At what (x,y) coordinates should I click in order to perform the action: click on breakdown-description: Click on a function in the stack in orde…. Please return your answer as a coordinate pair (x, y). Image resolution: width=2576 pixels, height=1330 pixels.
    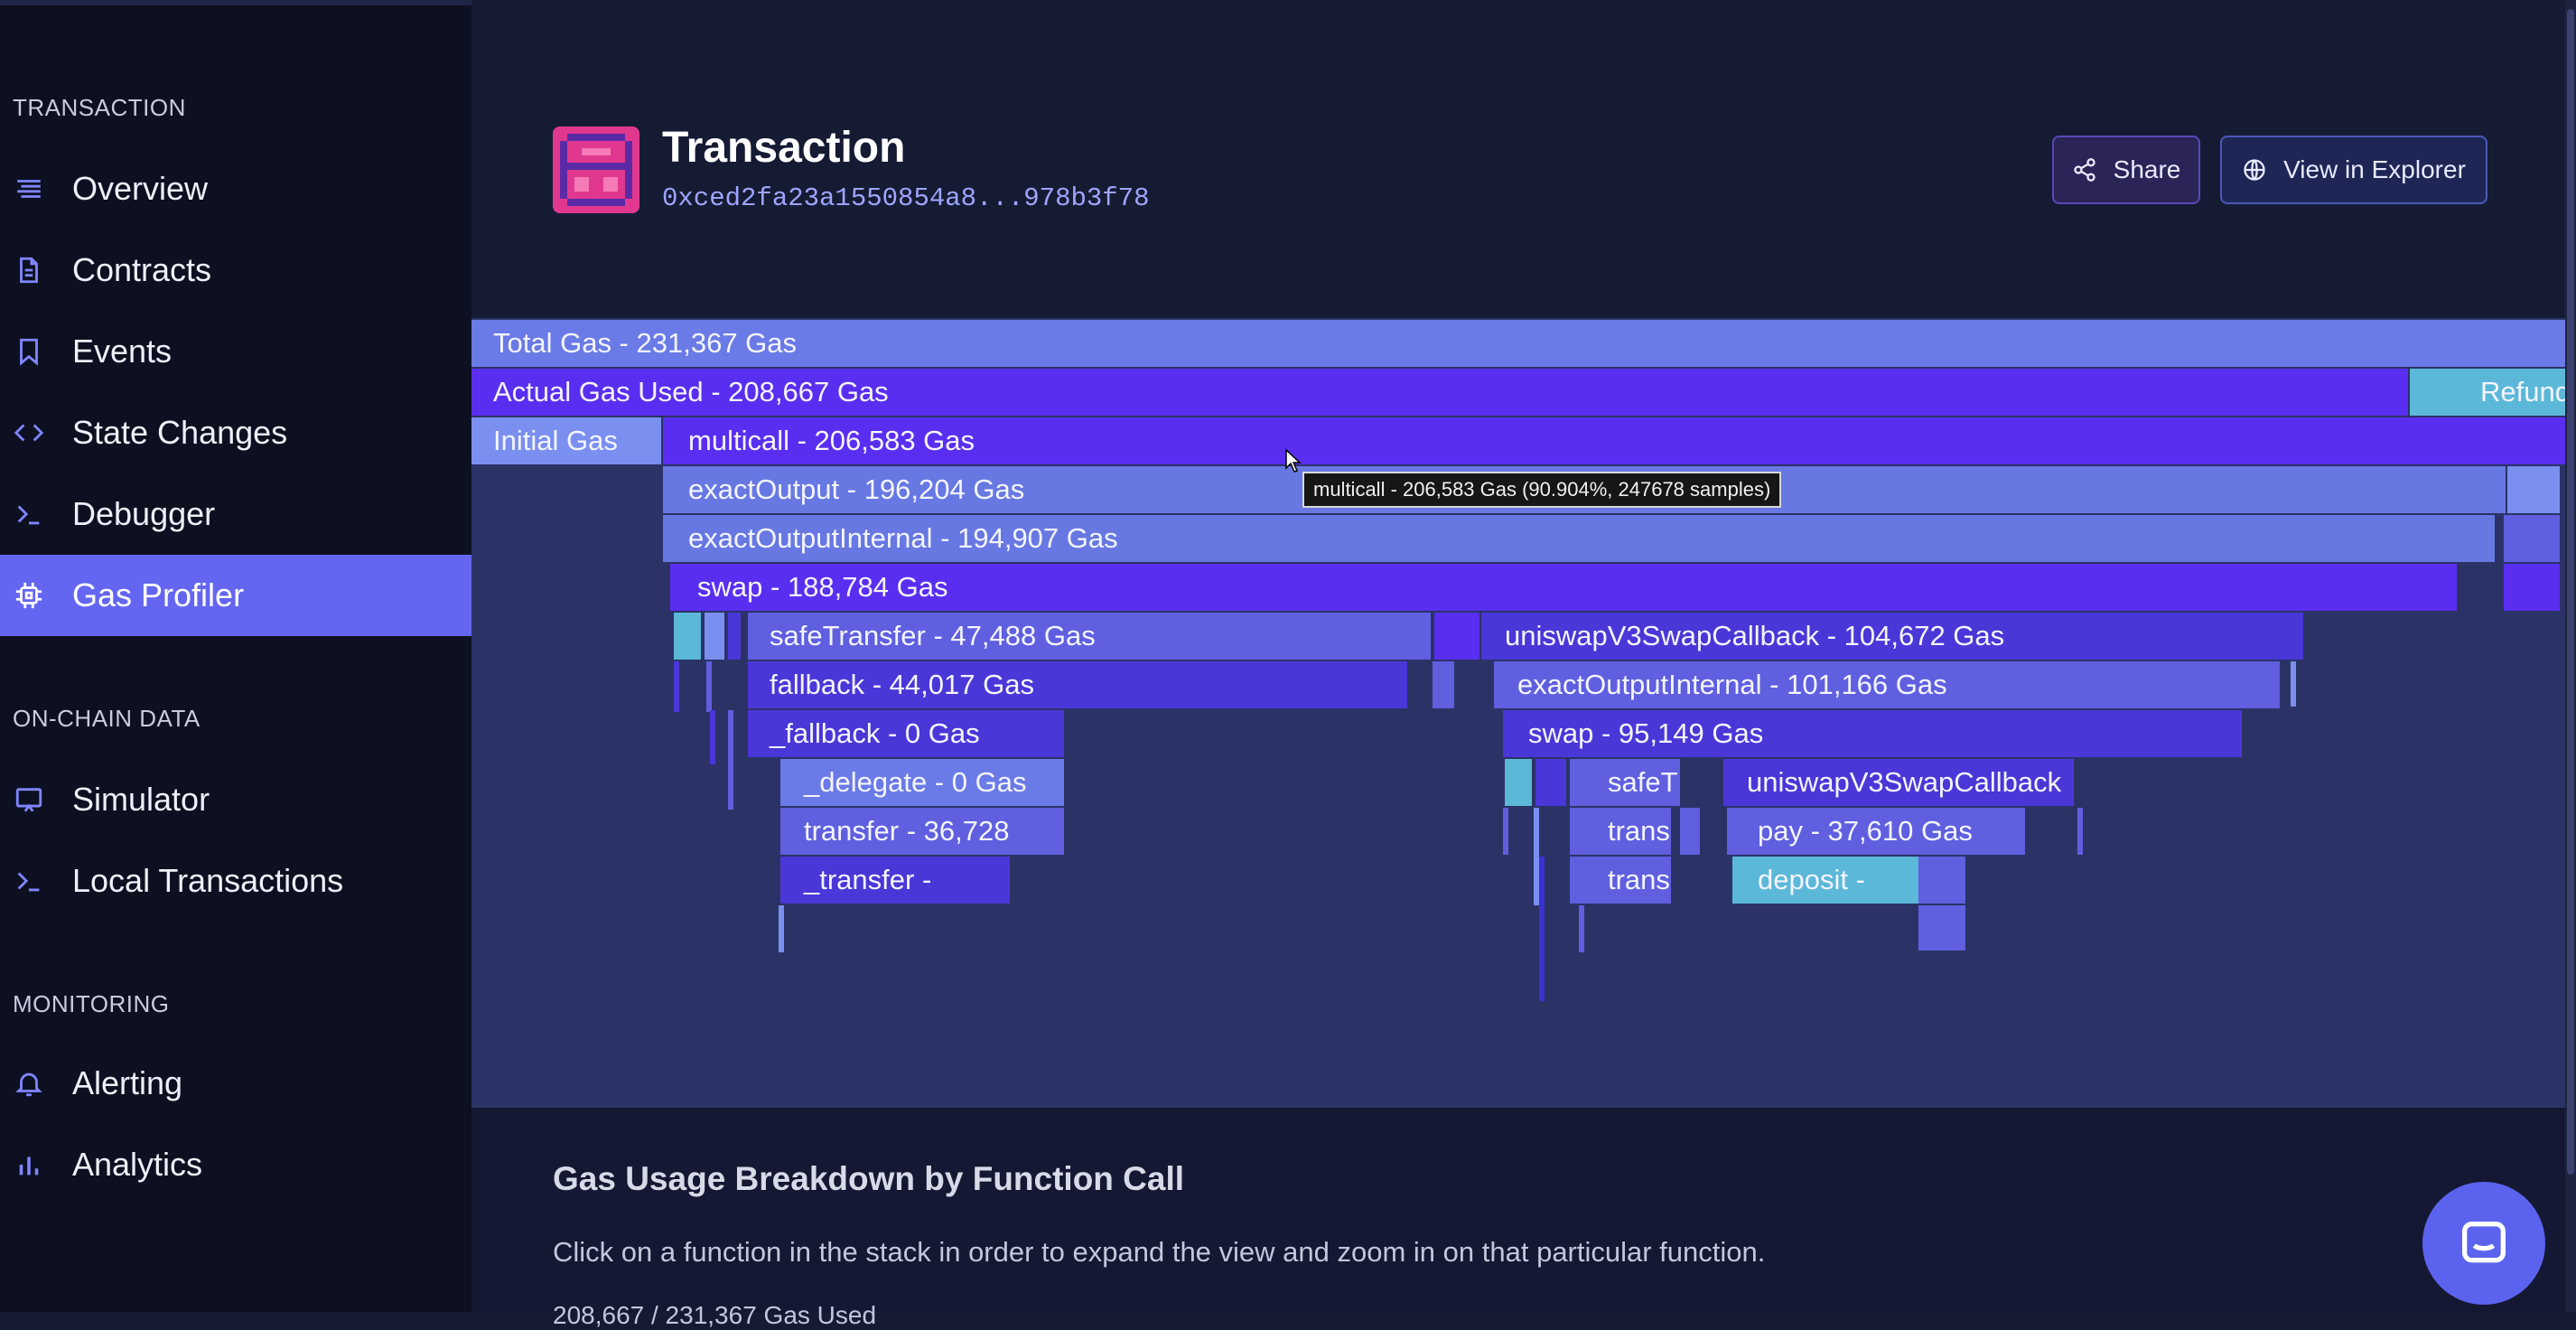
    Looking at the image, I should click on (1159, 1252).